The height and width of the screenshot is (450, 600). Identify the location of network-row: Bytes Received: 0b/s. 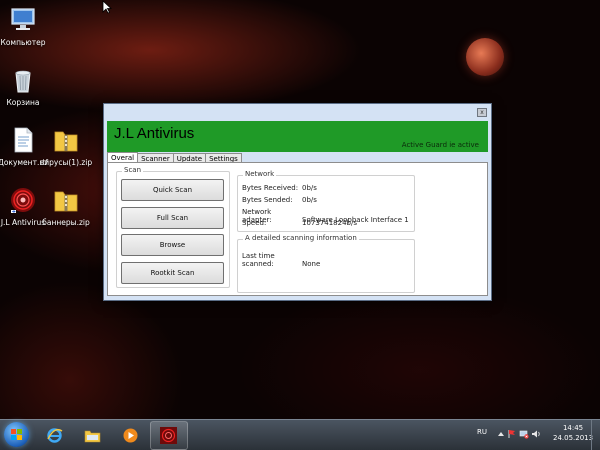
(279, 188).